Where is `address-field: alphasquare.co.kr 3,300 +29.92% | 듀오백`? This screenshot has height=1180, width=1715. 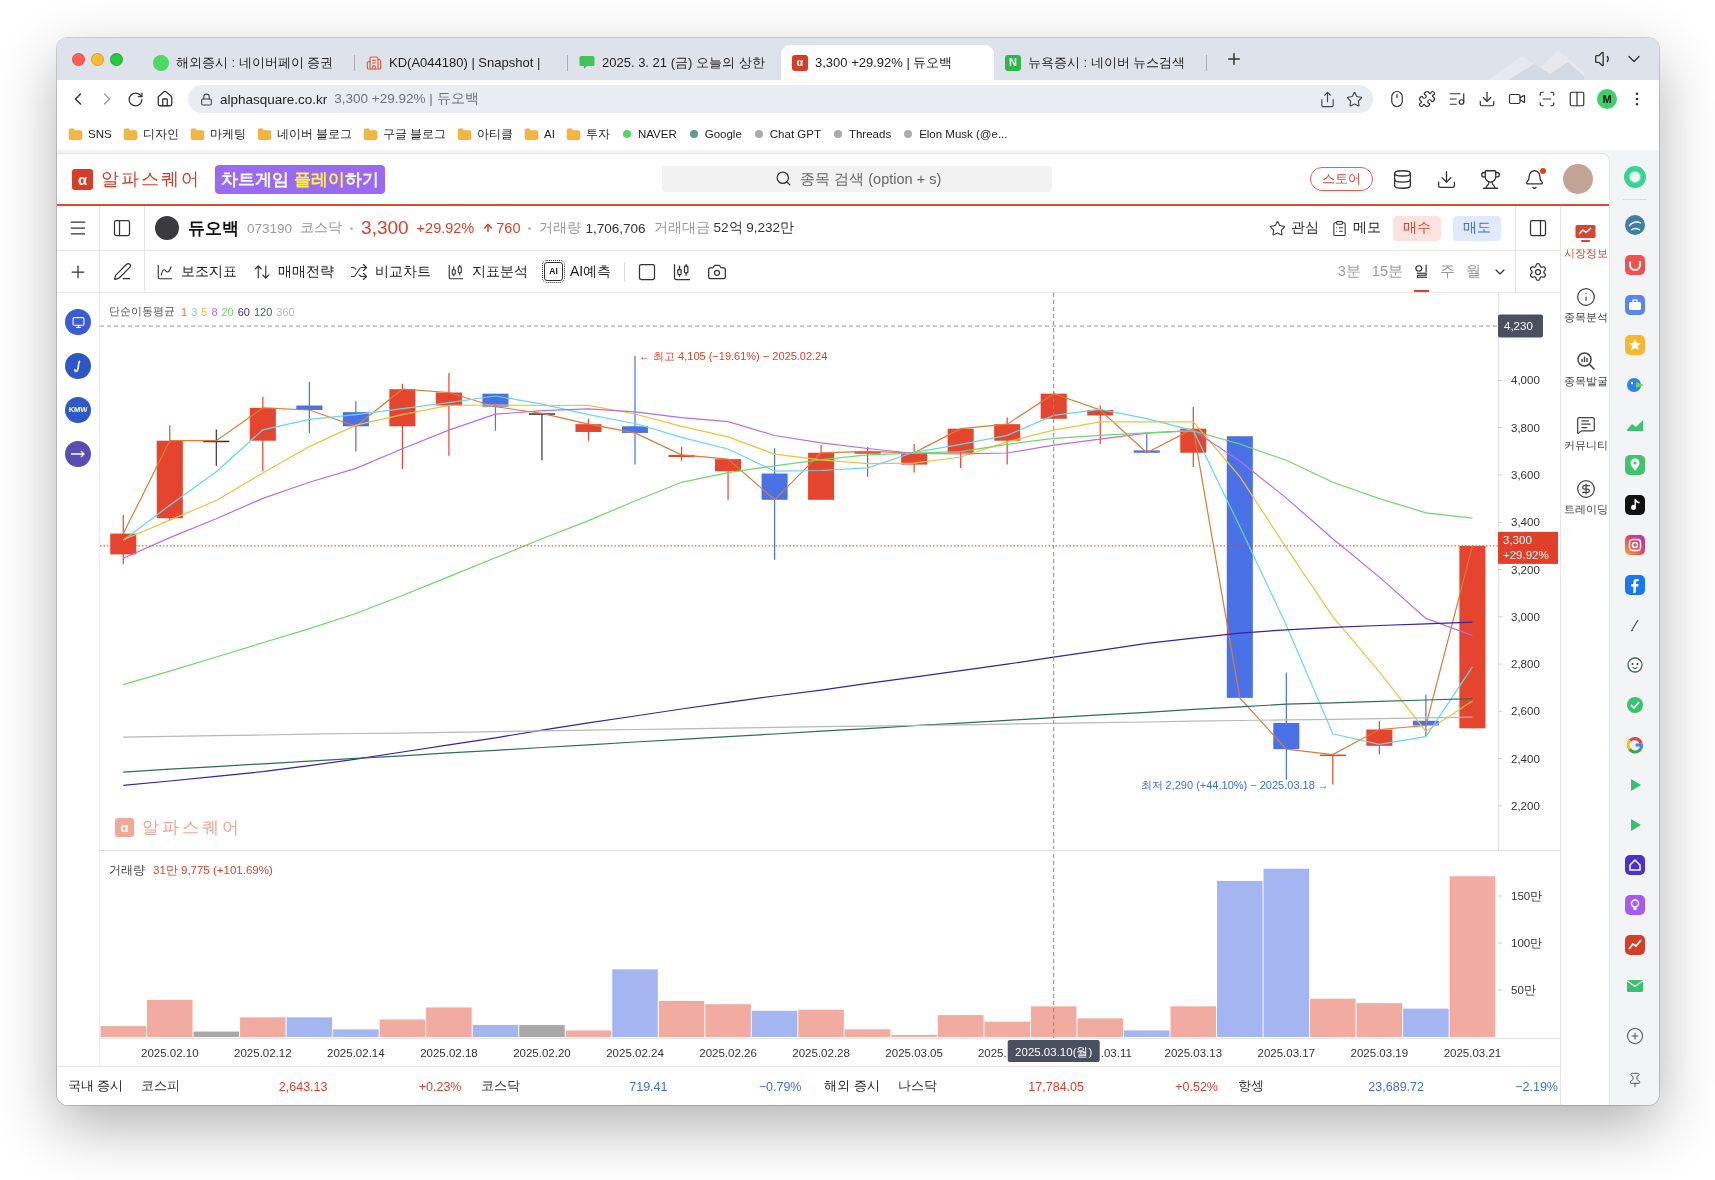
address-field: alphasquare.co.kr 3,300 +29.92% | 듀오백 is located at coordinates (780, 99).